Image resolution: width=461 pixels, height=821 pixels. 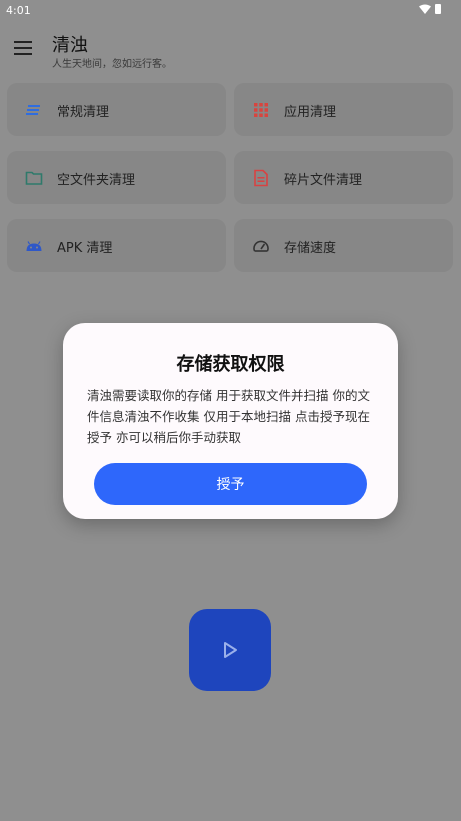 I want to click on card-label: 应用清理, so click(x=310, y=112).